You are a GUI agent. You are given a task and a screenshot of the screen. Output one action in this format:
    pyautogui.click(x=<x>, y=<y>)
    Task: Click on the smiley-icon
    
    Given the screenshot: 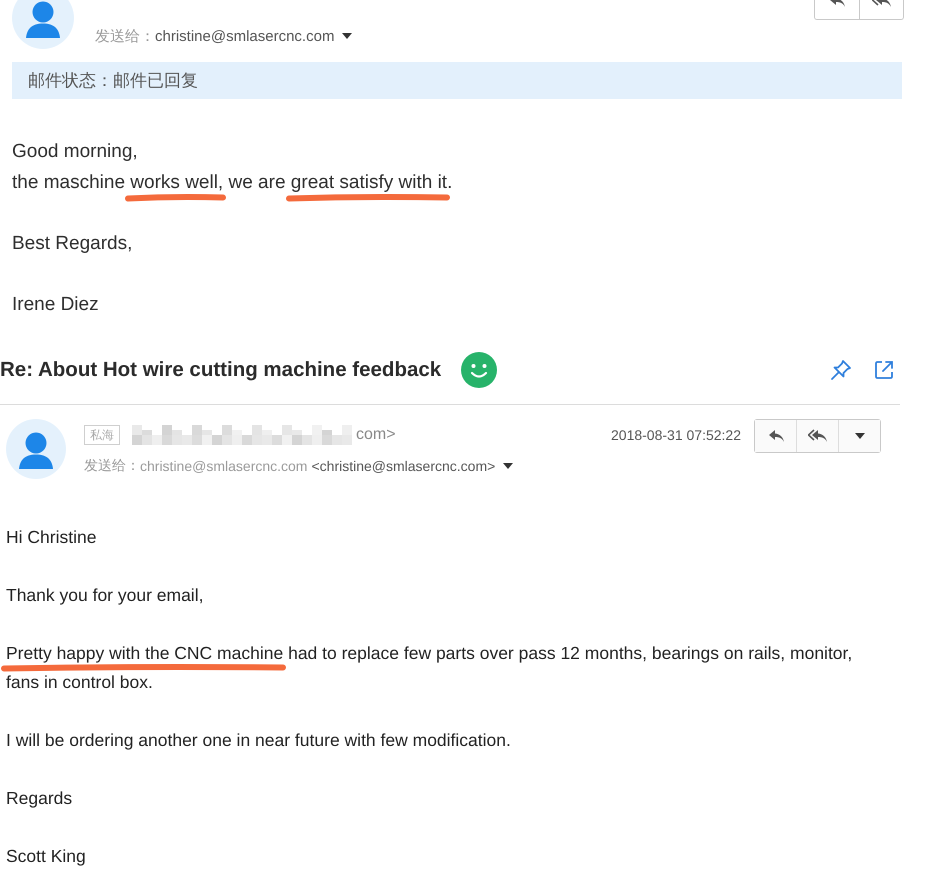 What is the action you would take?
    pyautogui.click(x=479, y=370)
    